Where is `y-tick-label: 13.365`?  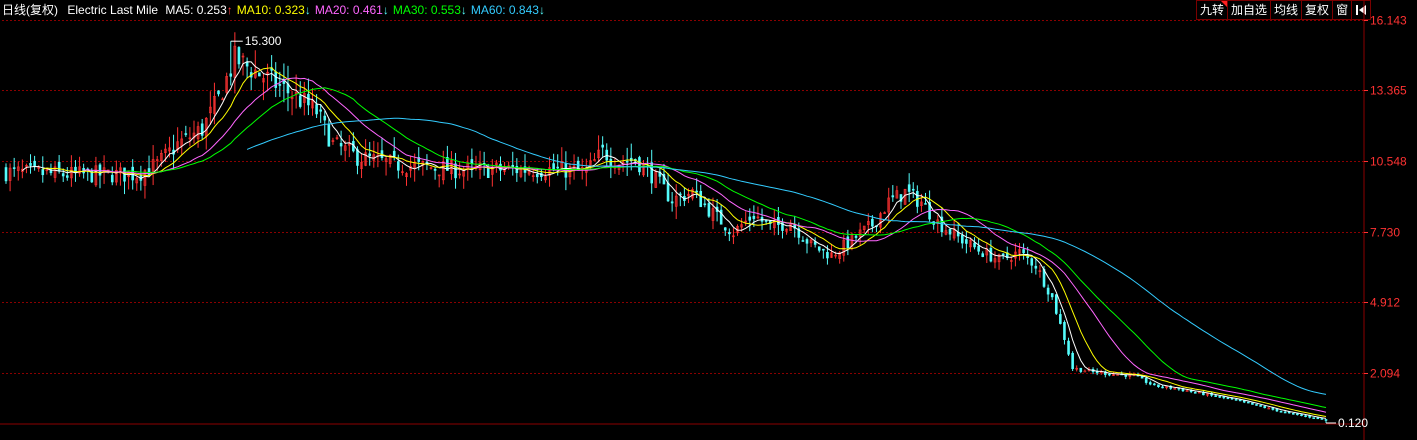 y-tick-label: 13.365 is located at coordinates (1388, 91).